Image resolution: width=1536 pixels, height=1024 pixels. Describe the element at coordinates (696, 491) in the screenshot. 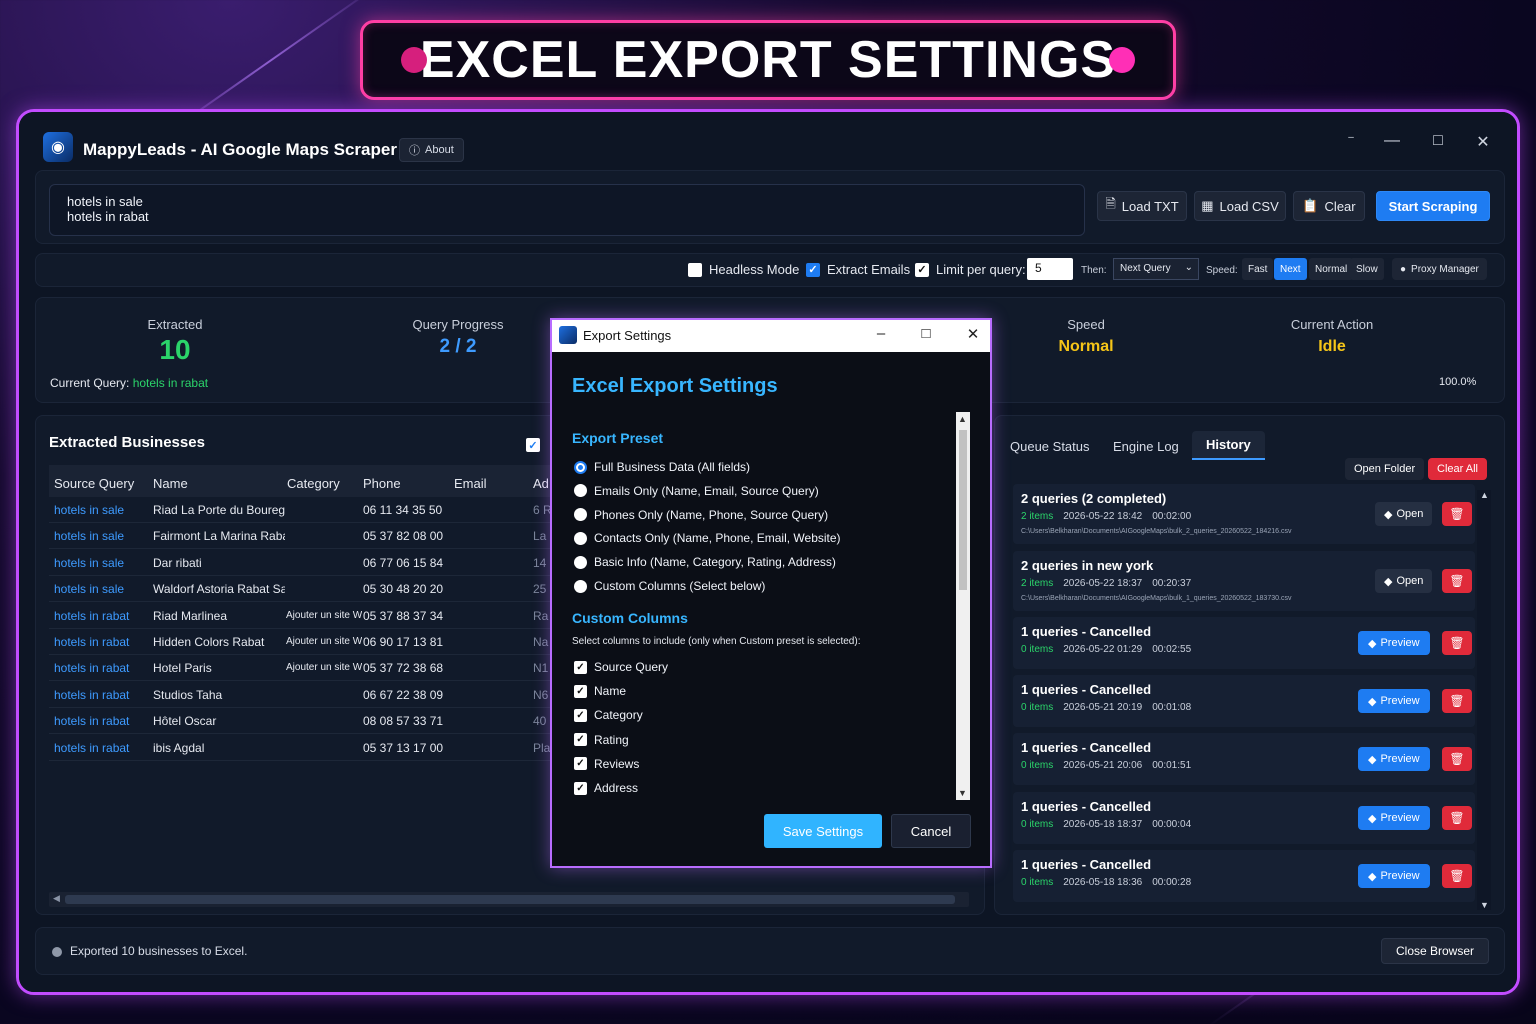

I see `preset-radio: Emails Only (Name, Email, Source Query)` at that location.